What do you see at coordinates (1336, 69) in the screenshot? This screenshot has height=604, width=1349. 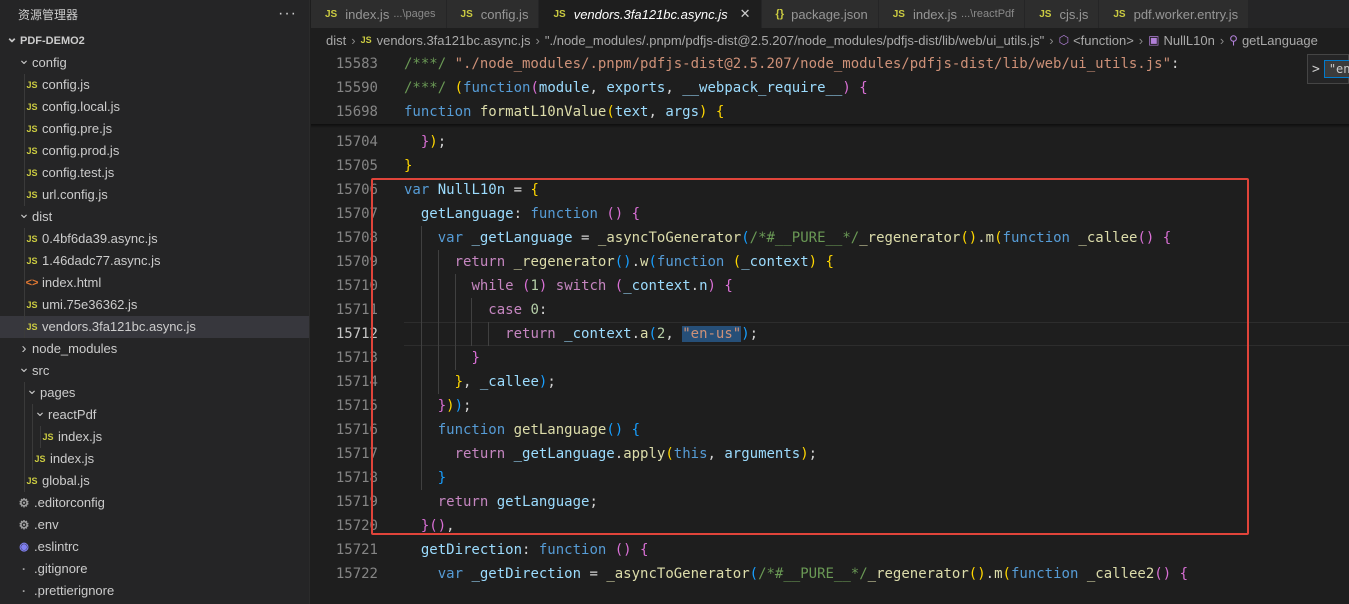 I see `find-input: "en` at bounding box center [1336, 69].